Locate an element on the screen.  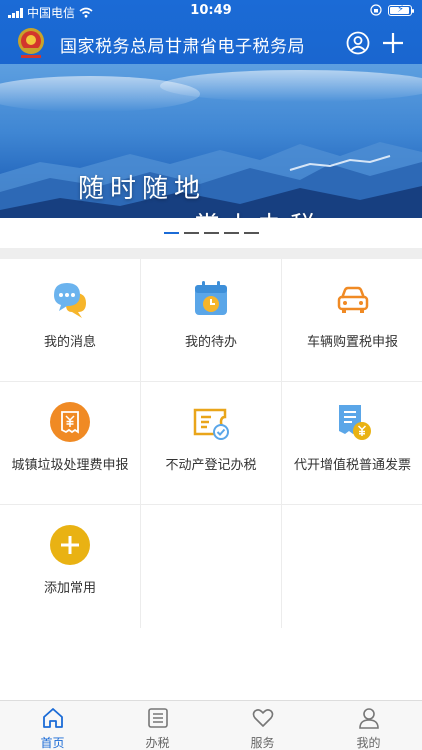
grid-item-add-favorite: 添加常用 is located at coordinates (70, 566).